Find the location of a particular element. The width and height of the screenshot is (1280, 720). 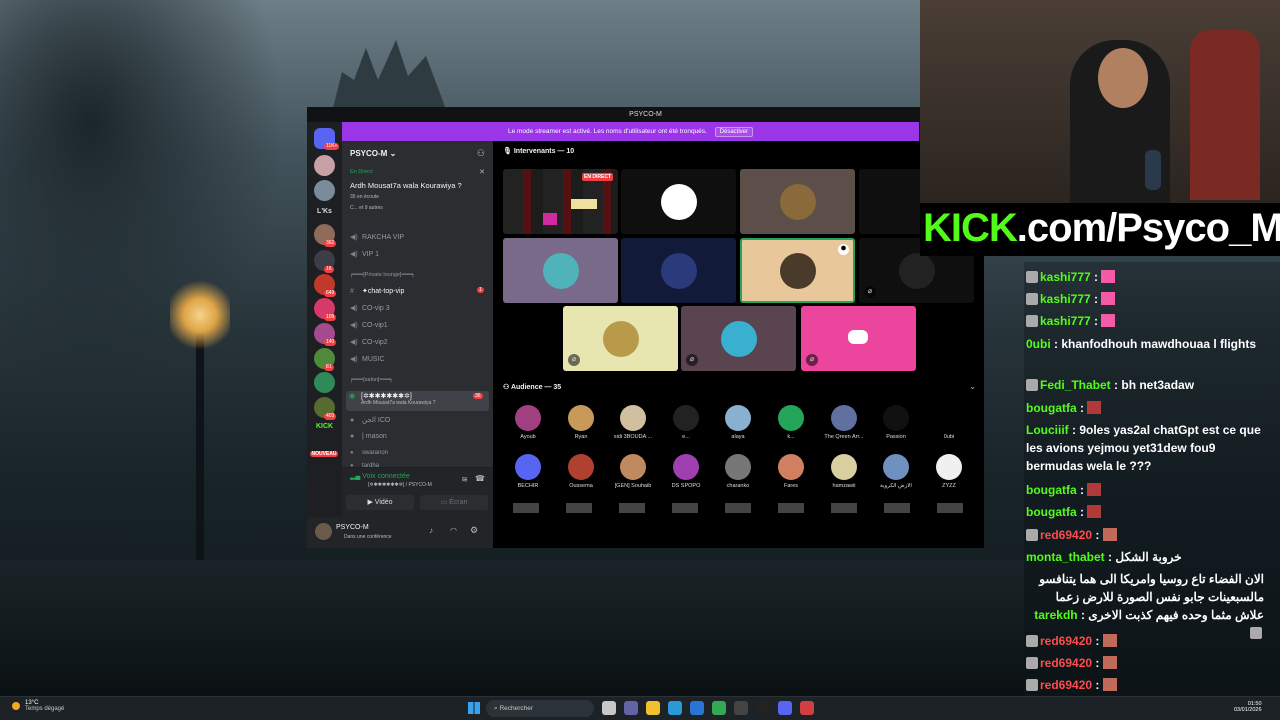

noise-suppression-icon: ≋ is located at coordinates (464, 479).